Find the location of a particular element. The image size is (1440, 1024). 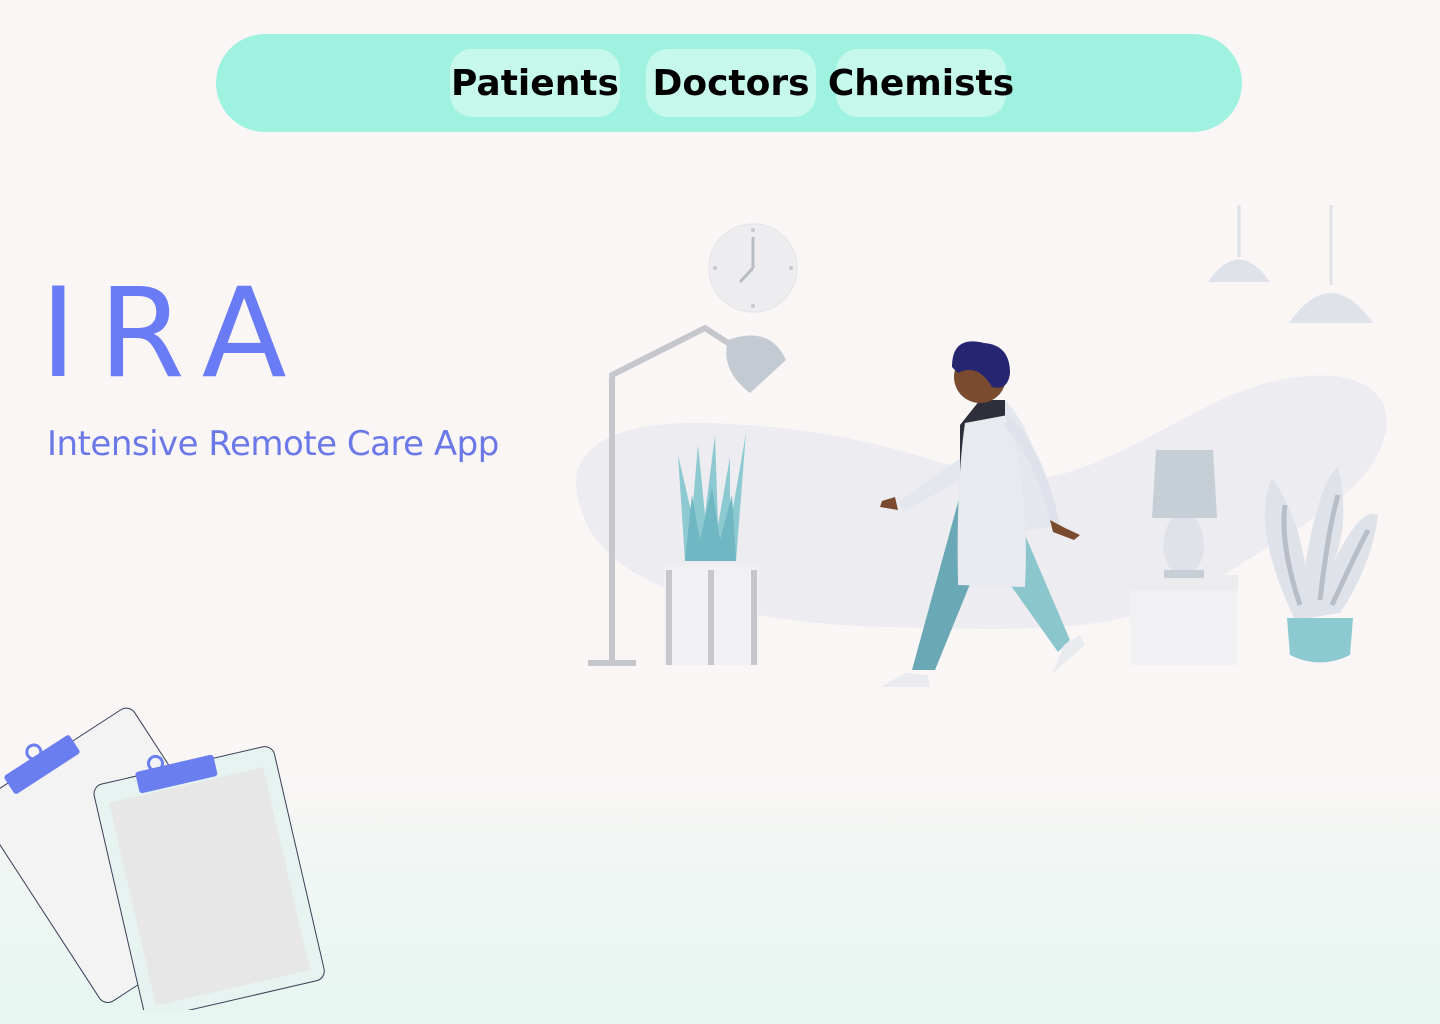

app-tagline: Intensive Remote Care App is located at coordinates (273, 444).